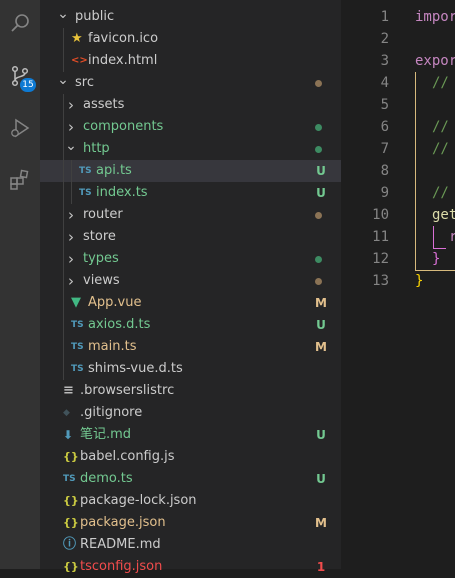  What do you see at coordinates (20, 24) in the screenshot?
I see `search-icon` at bounding box center [20, 24].